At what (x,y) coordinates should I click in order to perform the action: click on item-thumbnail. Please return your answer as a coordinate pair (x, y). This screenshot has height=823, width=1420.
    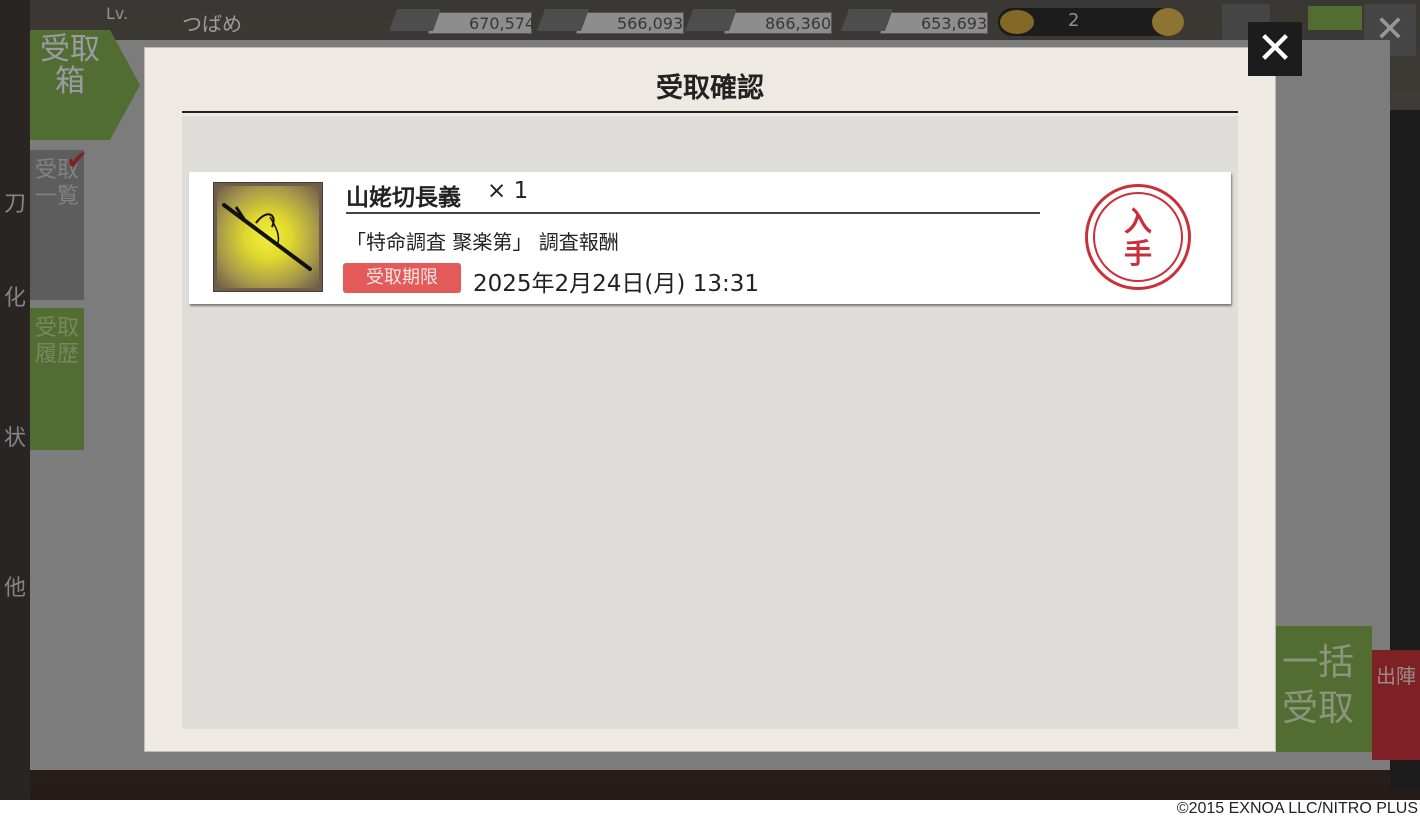
    Looking at the image, I should click on (268, 237).